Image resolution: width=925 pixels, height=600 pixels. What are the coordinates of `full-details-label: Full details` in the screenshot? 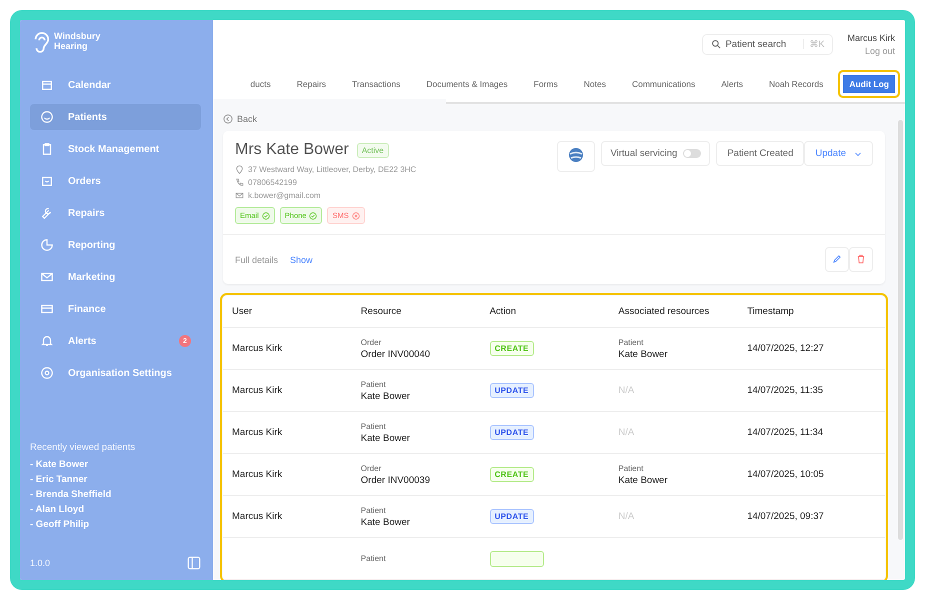 It's located at (256, 259).